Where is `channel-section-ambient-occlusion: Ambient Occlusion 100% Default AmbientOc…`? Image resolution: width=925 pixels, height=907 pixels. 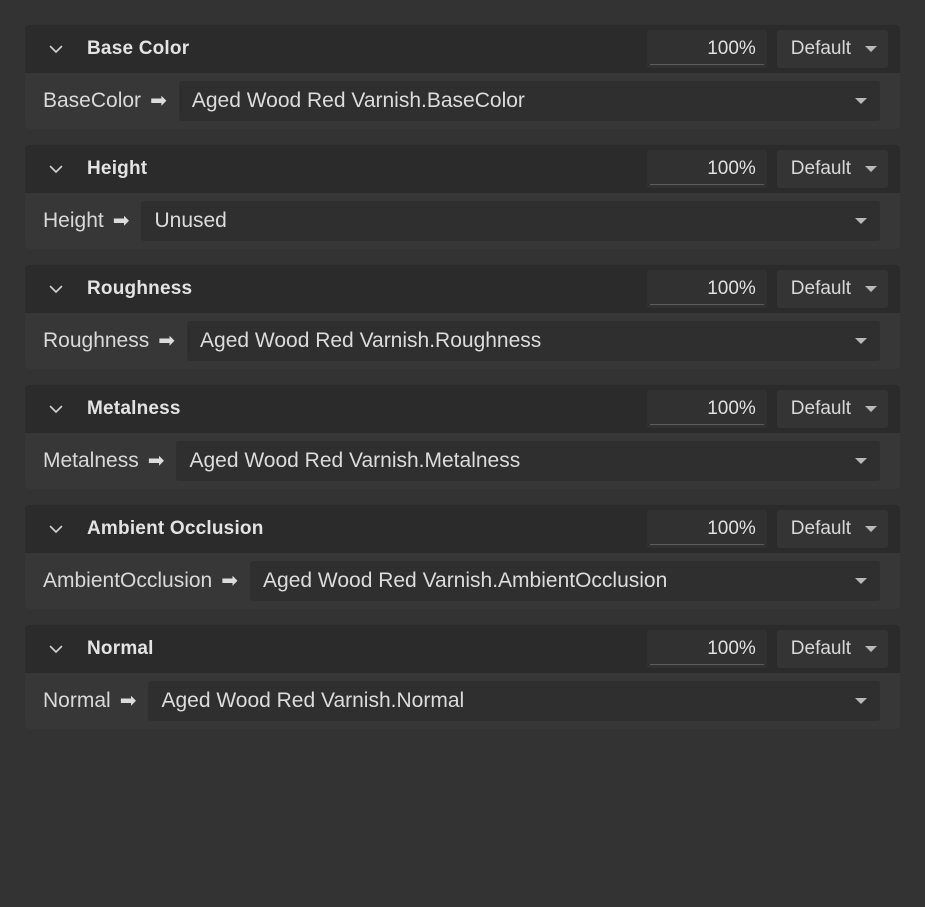
channel-section-ambient-occlusion: Ambient Occlusion 100% Default AmbientOc… is located at coordinates (462, 557).